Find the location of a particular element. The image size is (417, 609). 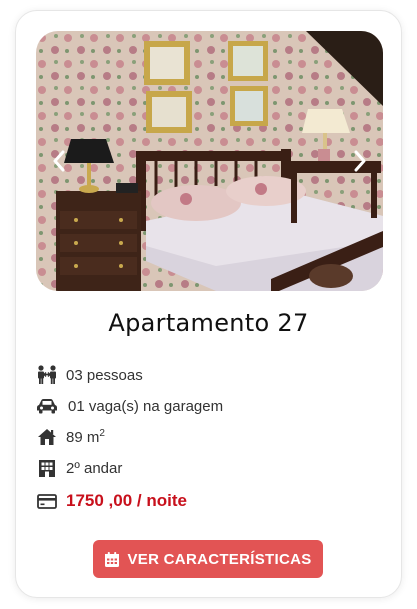

credit-card-icon is located at coordinates (47, 501).